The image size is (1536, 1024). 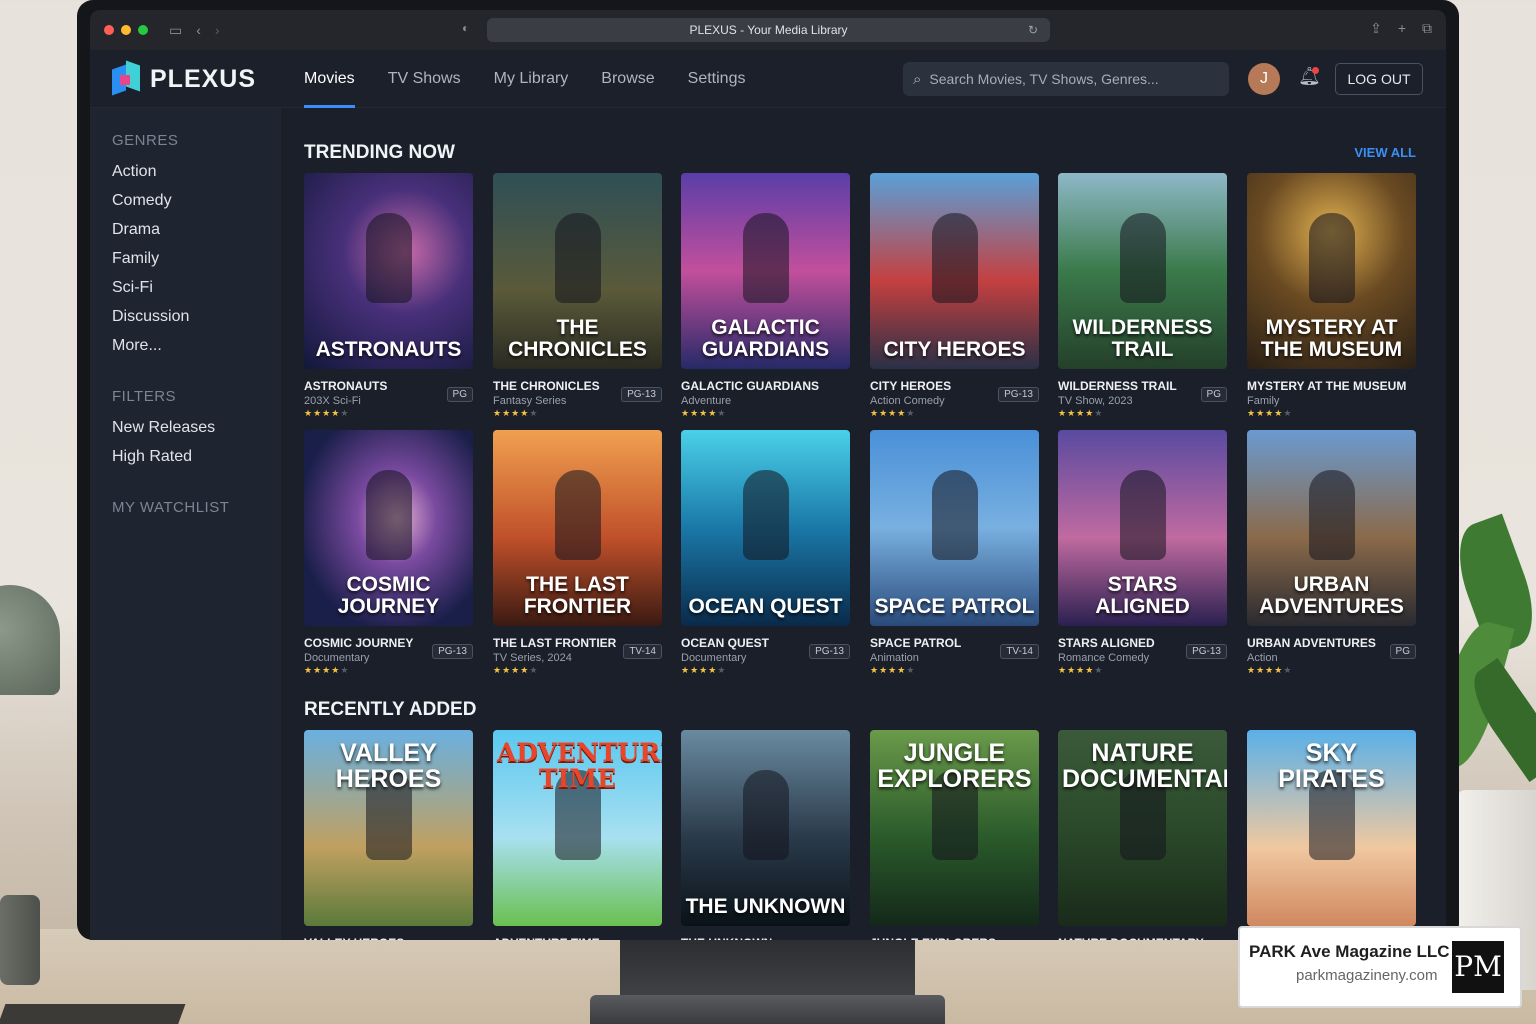 I want to click on poster-title: WILDERNESS TRAIL, so click(x=1142, y=338).